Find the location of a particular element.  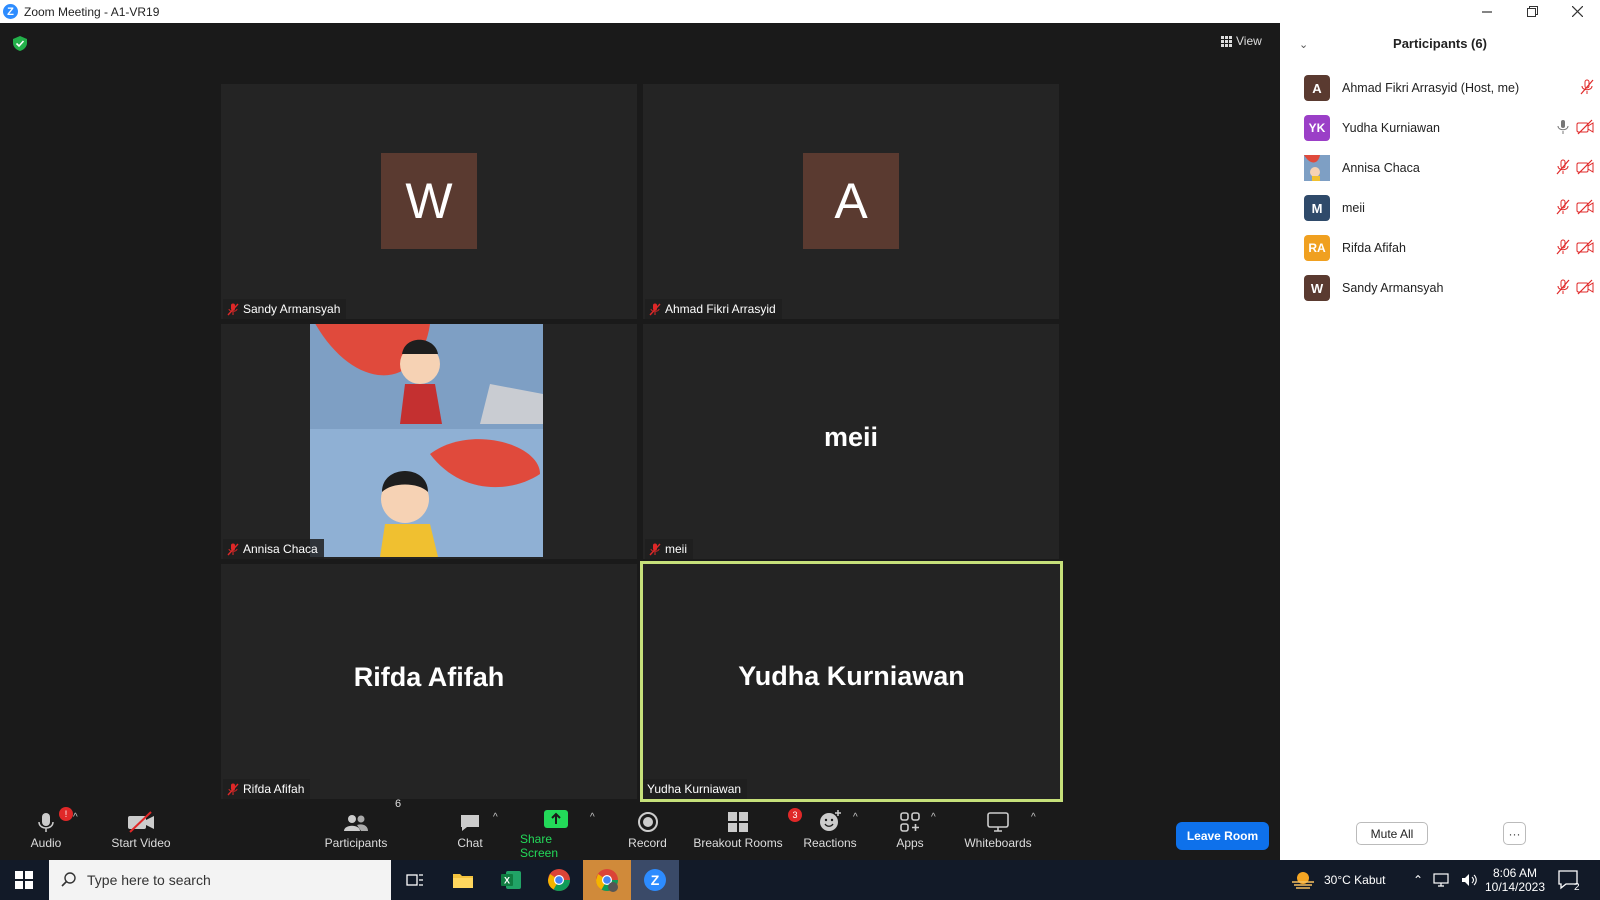

participants-button: 6 Participants is located at coordinates (360, 829).